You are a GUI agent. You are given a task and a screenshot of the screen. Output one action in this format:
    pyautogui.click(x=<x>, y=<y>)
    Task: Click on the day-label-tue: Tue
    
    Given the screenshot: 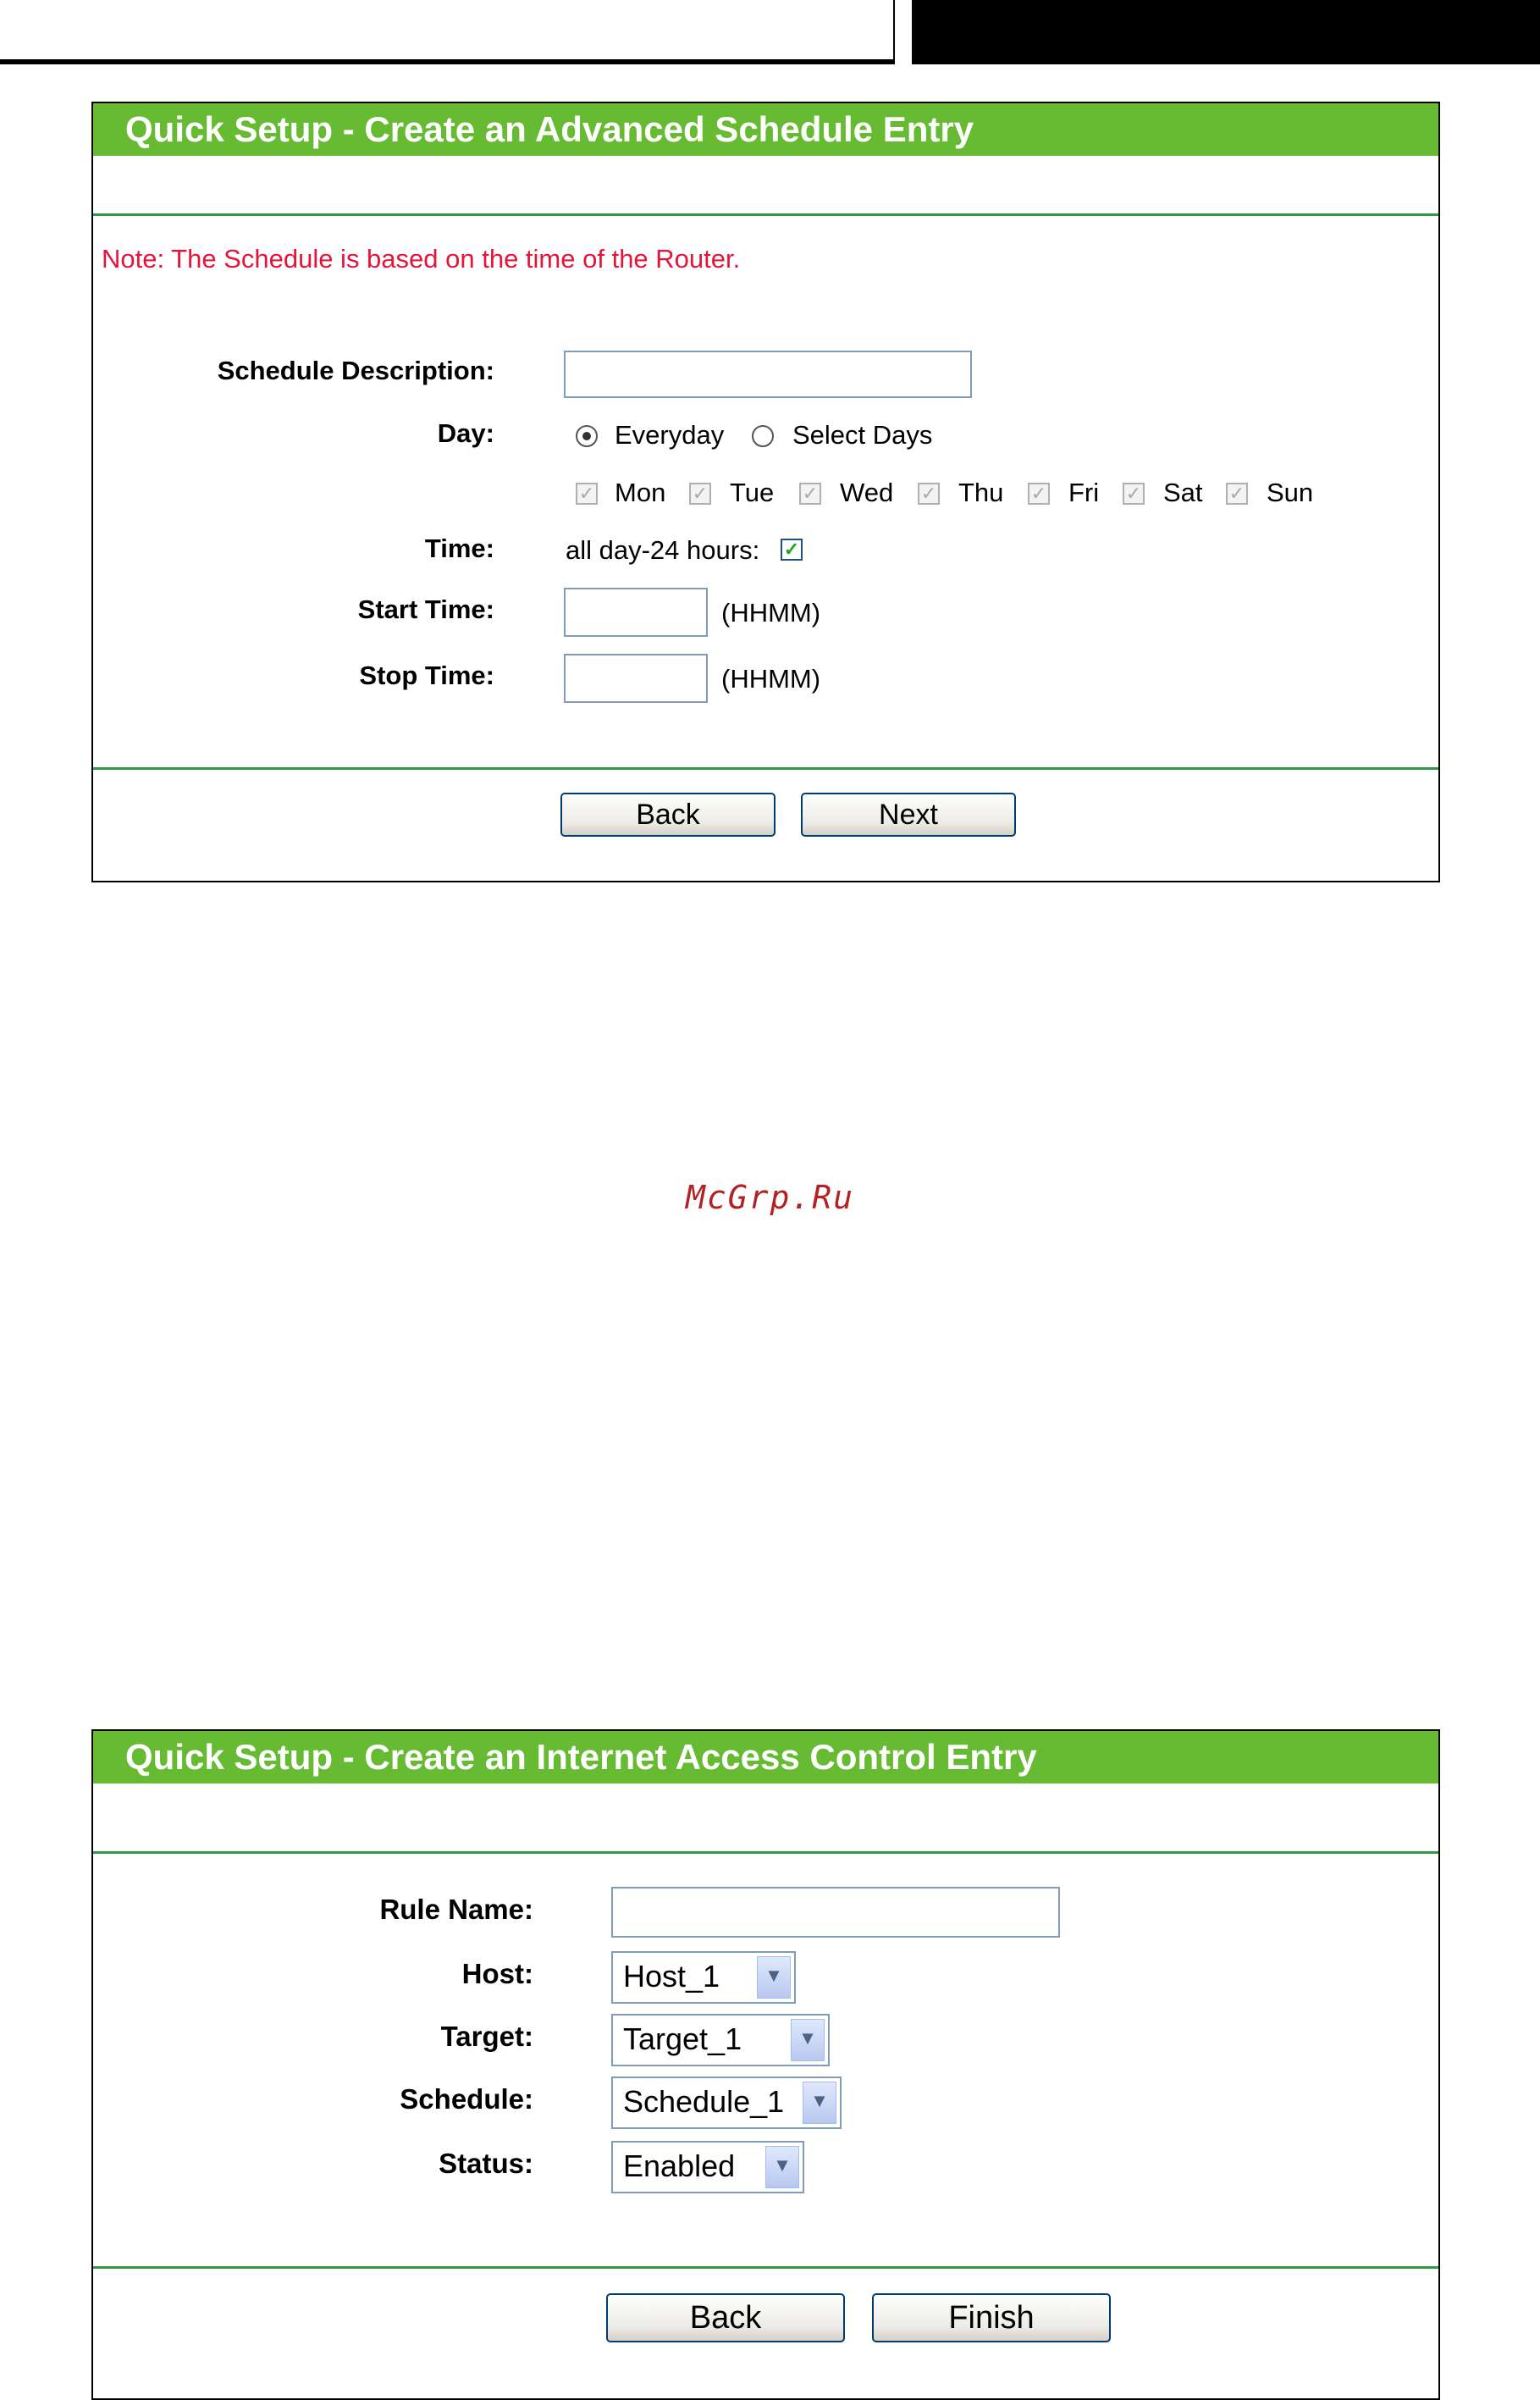 What is the action you would take?
    pyautogui.click(x=752, y=493)
    